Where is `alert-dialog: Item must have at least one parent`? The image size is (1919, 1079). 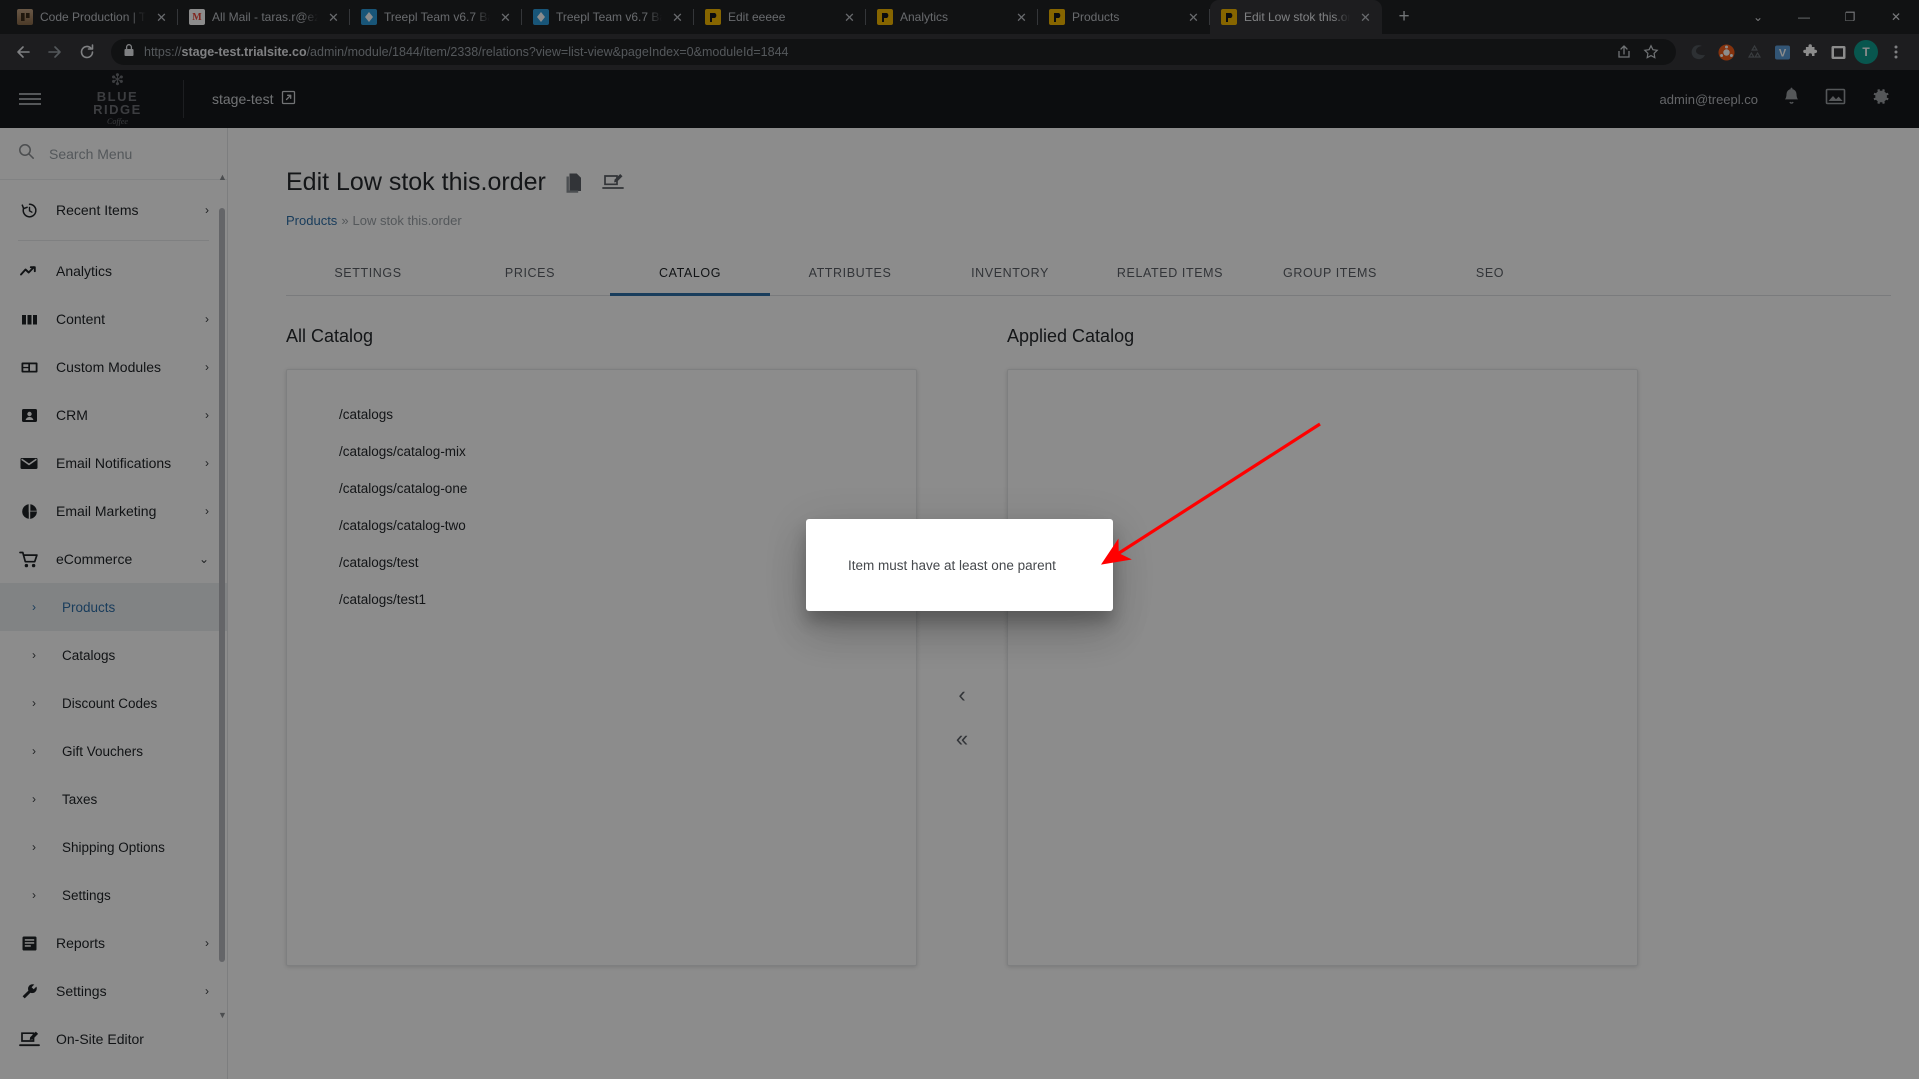 alert-dialog: Item must have at least one parent is located at coordinates (959, 565).